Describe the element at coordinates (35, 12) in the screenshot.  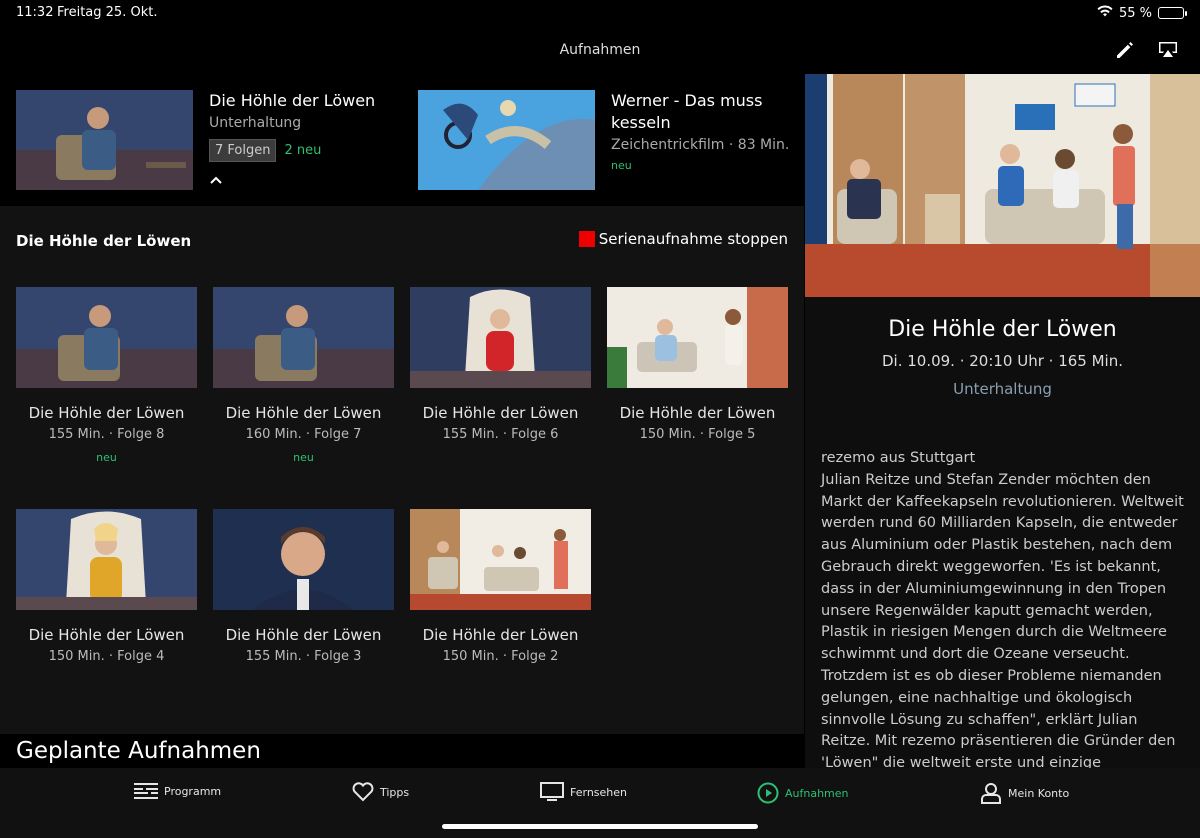
I see `status-time: 11:32` at that location.